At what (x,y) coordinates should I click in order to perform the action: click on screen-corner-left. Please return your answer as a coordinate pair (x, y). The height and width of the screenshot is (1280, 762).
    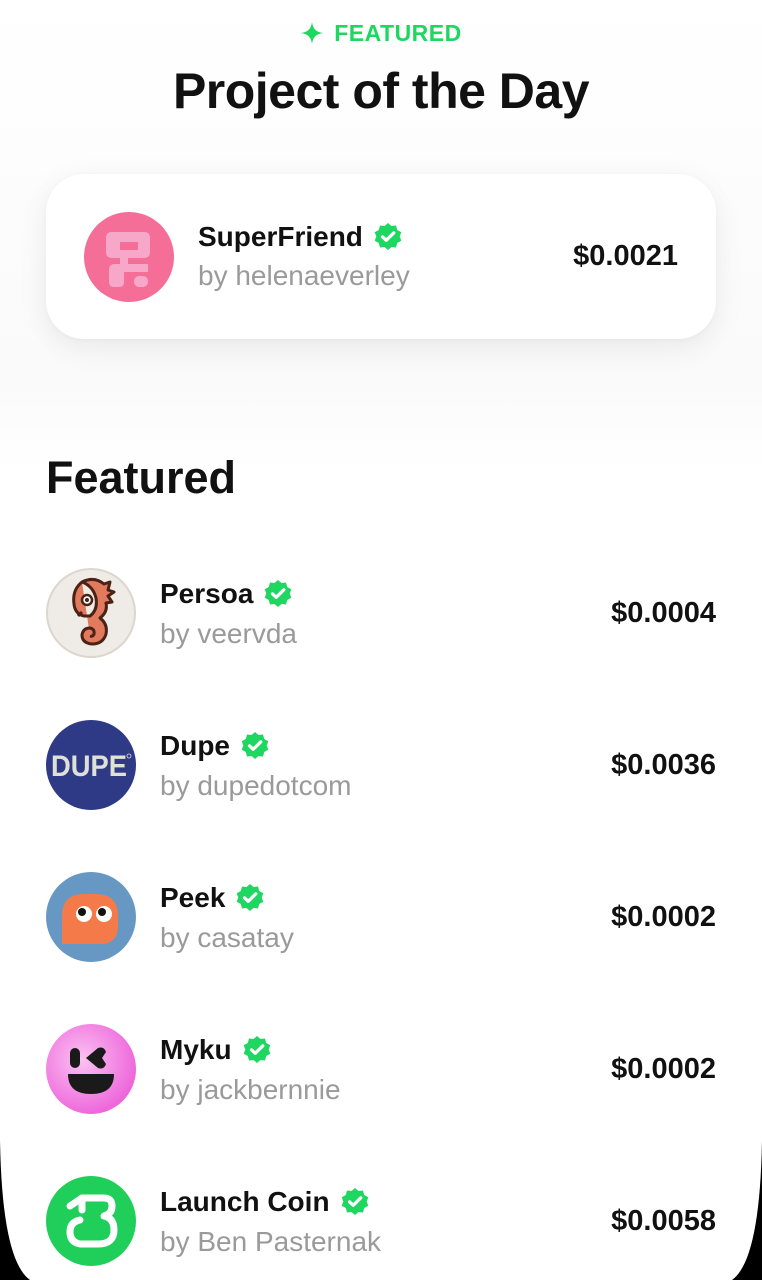
    Looking at the image, I should click on (15, 1210).